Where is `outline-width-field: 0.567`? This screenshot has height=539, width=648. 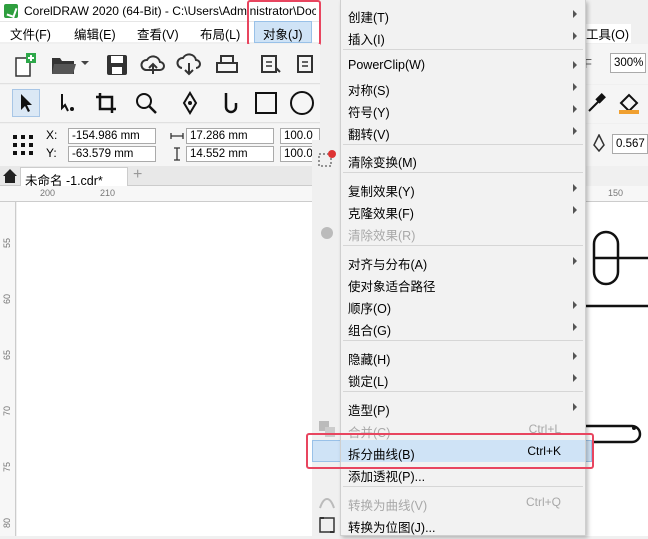 outline-width-field: 0.567 is located at coordinates (630, 144).